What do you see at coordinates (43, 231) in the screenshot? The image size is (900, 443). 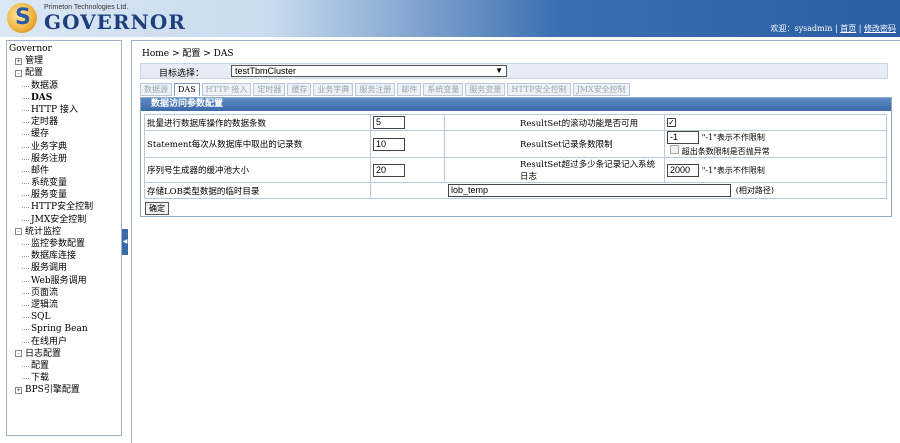 I see `tree-group-label: 统计监控` at bounding box center [43, 231].